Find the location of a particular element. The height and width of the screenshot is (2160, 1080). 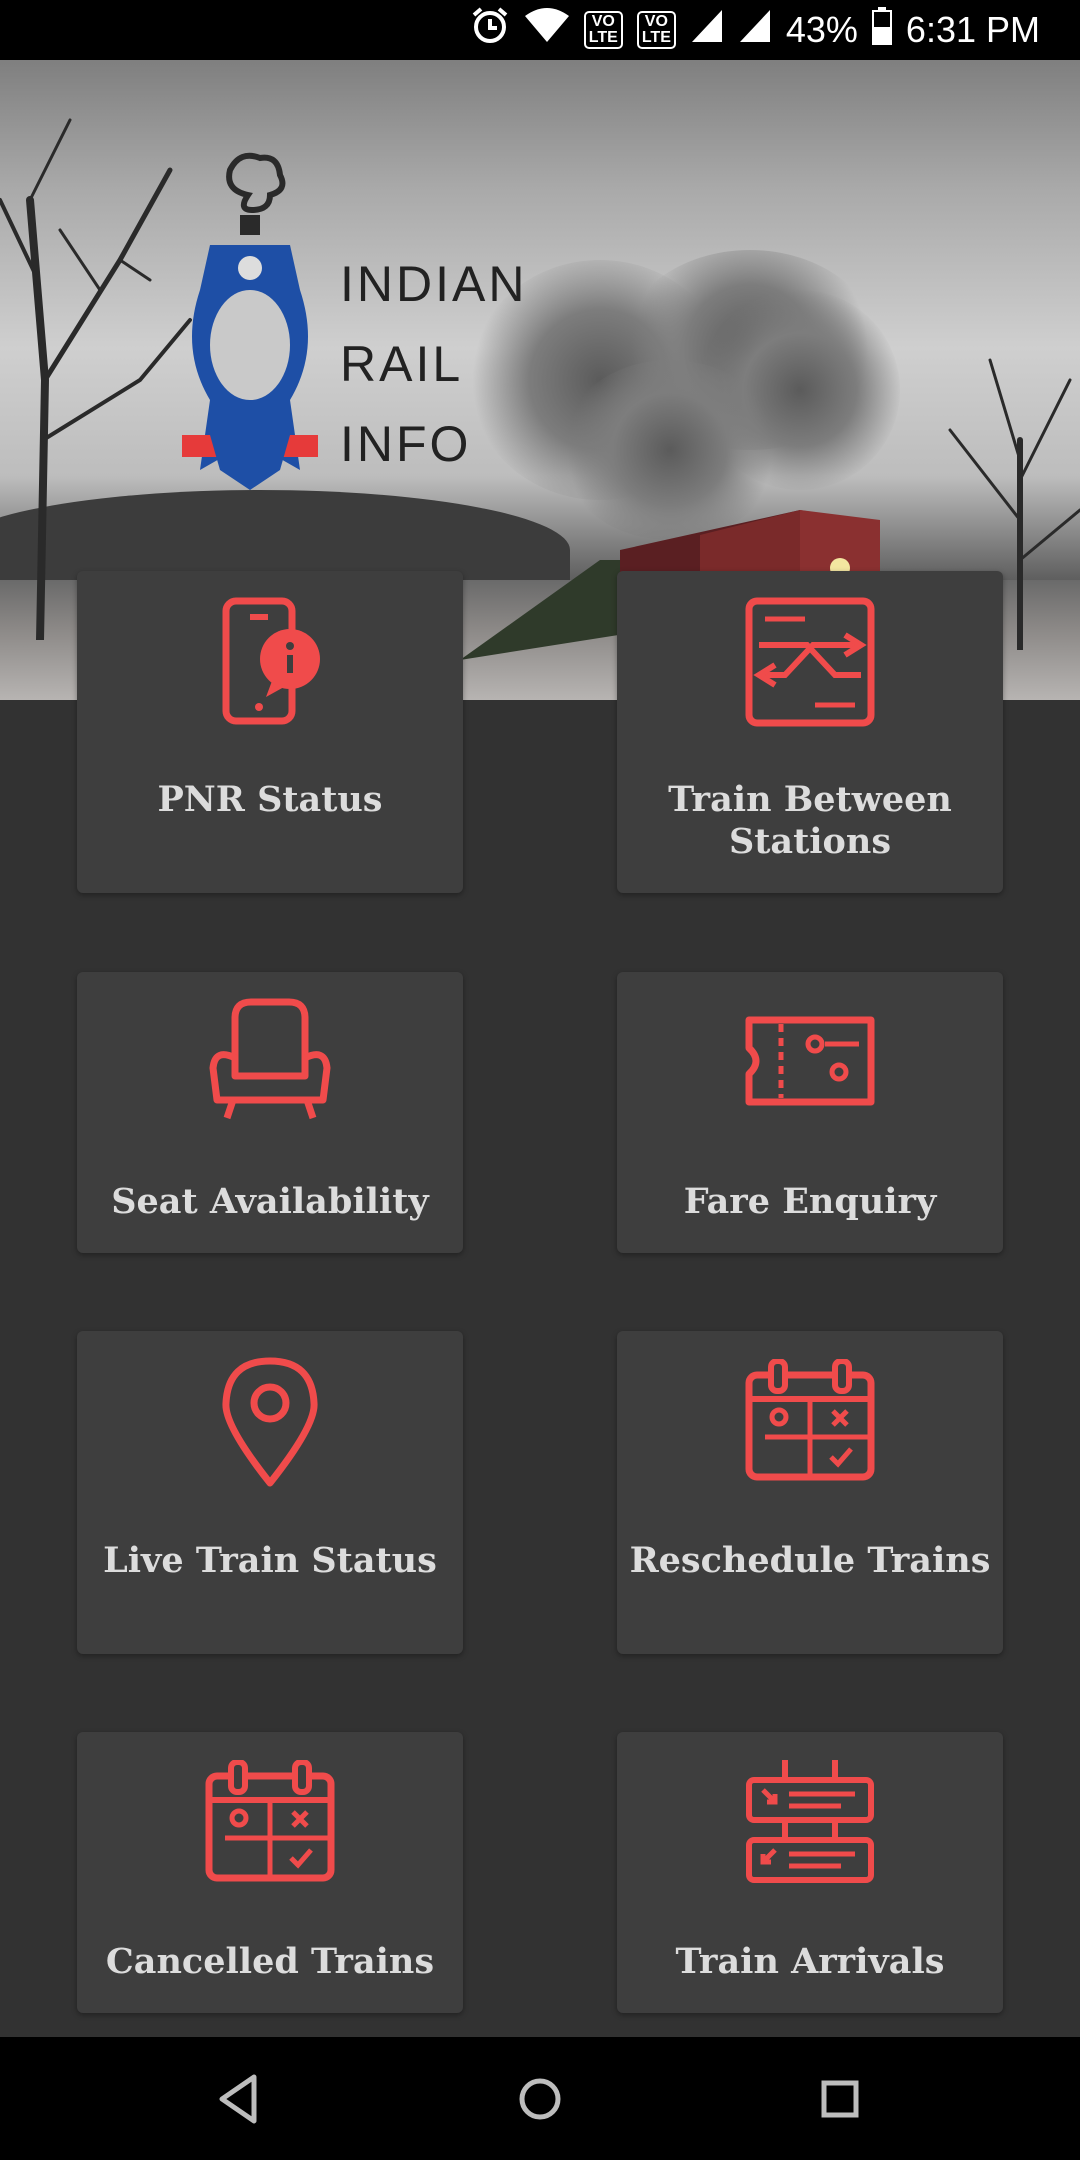

home-icon is located at coordinates (540, 2099).